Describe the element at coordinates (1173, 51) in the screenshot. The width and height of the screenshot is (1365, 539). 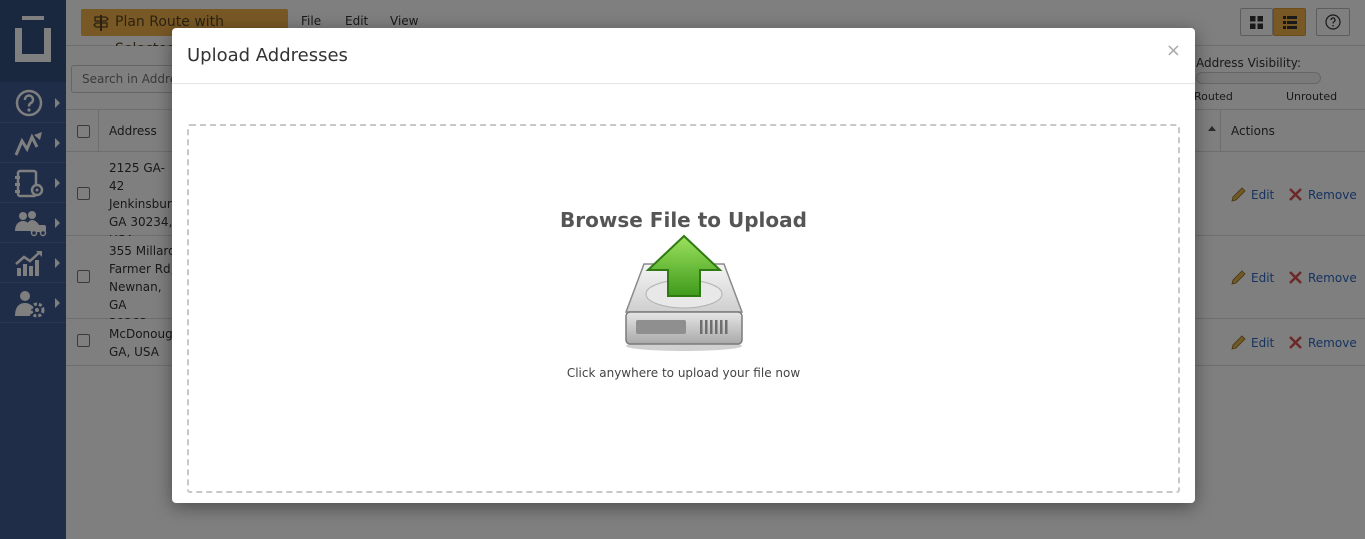
I see `close-icon: ×` at that location.